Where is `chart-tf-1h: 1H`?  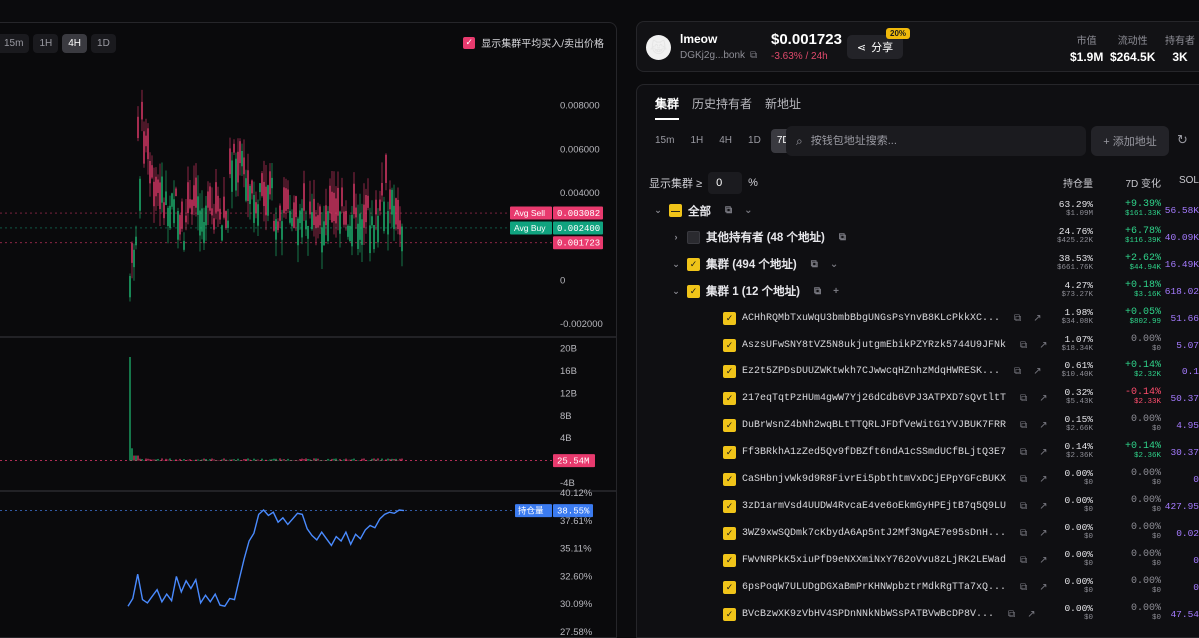
chart-tf-1h: 1H is located at coordinates (46, 43).